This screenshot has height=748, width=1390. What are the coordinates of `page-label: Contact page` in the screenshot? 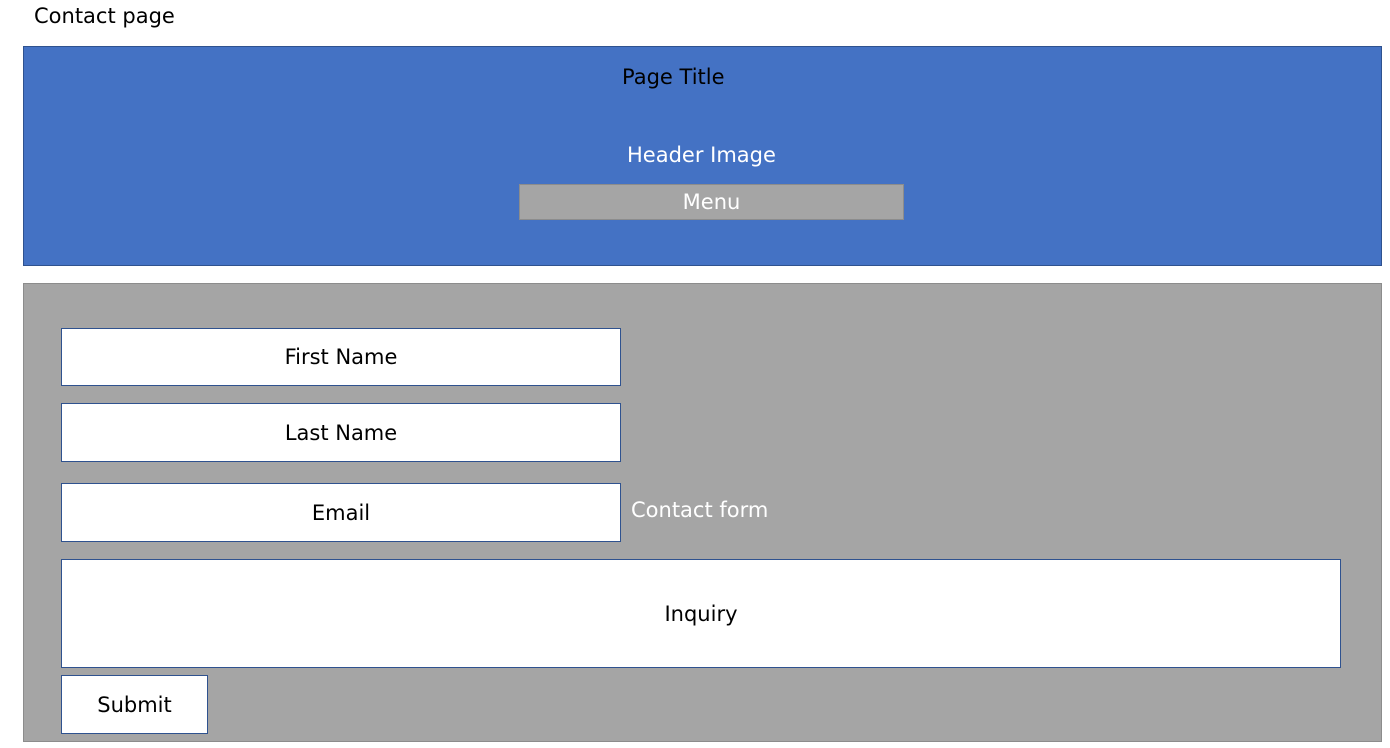 It's located at (104, 16).